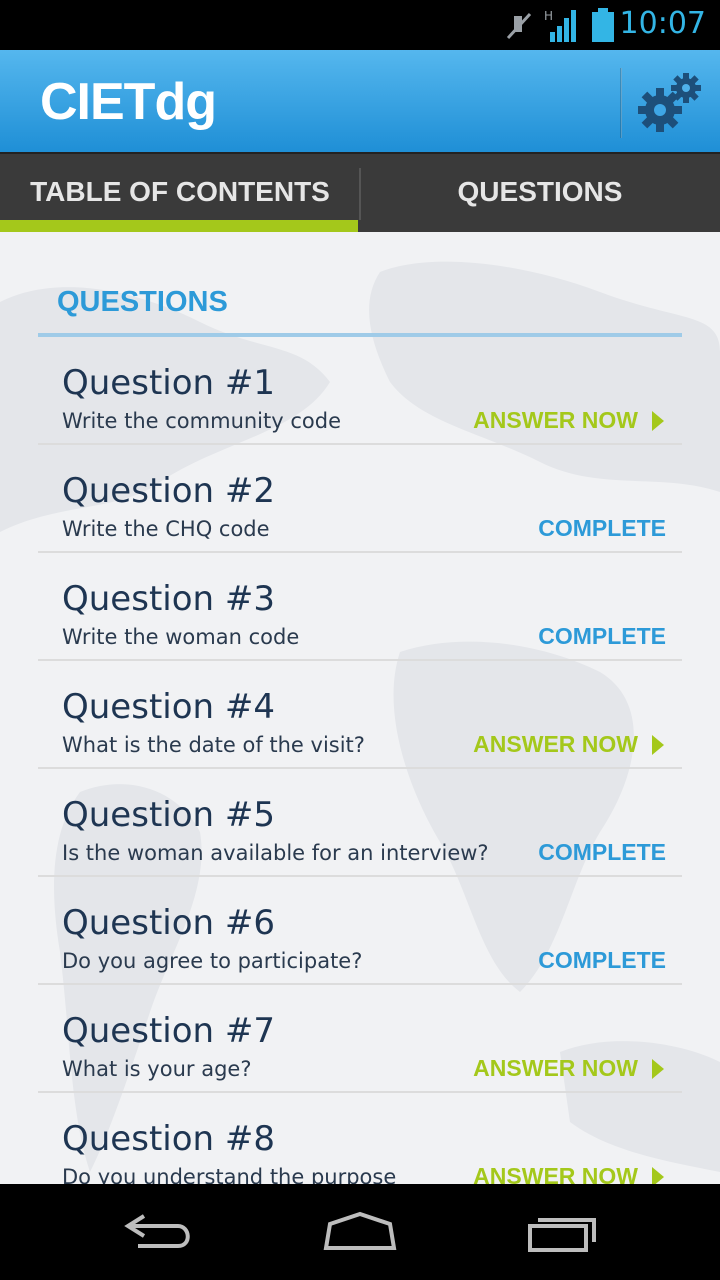  Describe the element at coordinates (160, 1232) in the screenshot. I see `back-icon` at that location.